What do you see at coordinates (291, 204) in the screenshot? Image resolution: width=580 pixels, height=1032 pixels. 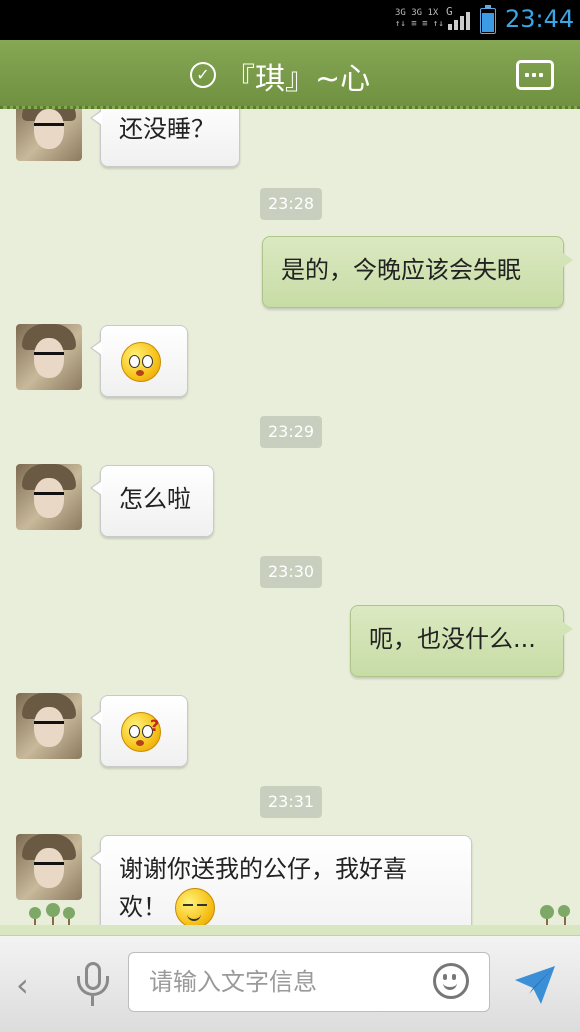 I see `timestamp: 23:28` at bounding box center [291, 204].